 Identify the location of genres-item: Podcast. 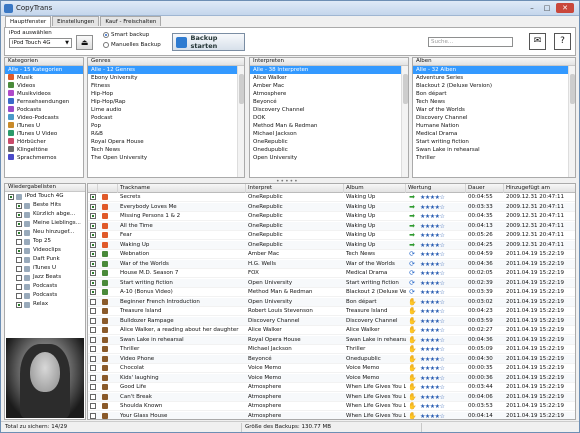
(166, 118).